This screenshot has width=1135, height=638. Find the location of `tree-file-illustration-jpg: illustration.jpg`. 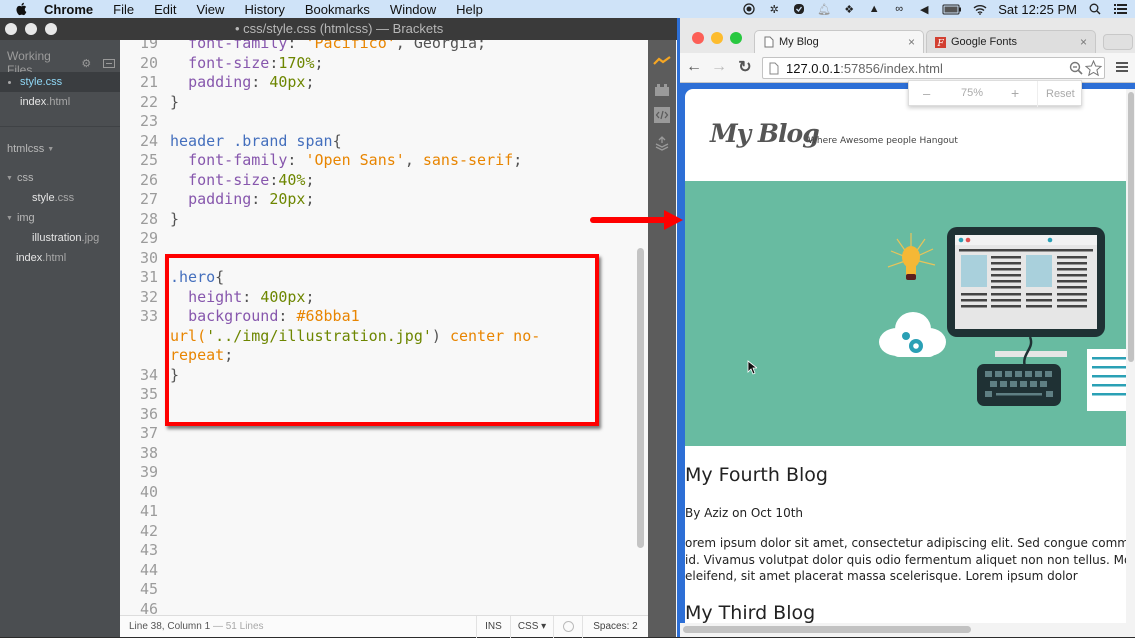

tree-file-illustration-jpg: illustration.jpg is located at coordinates (60, 238).